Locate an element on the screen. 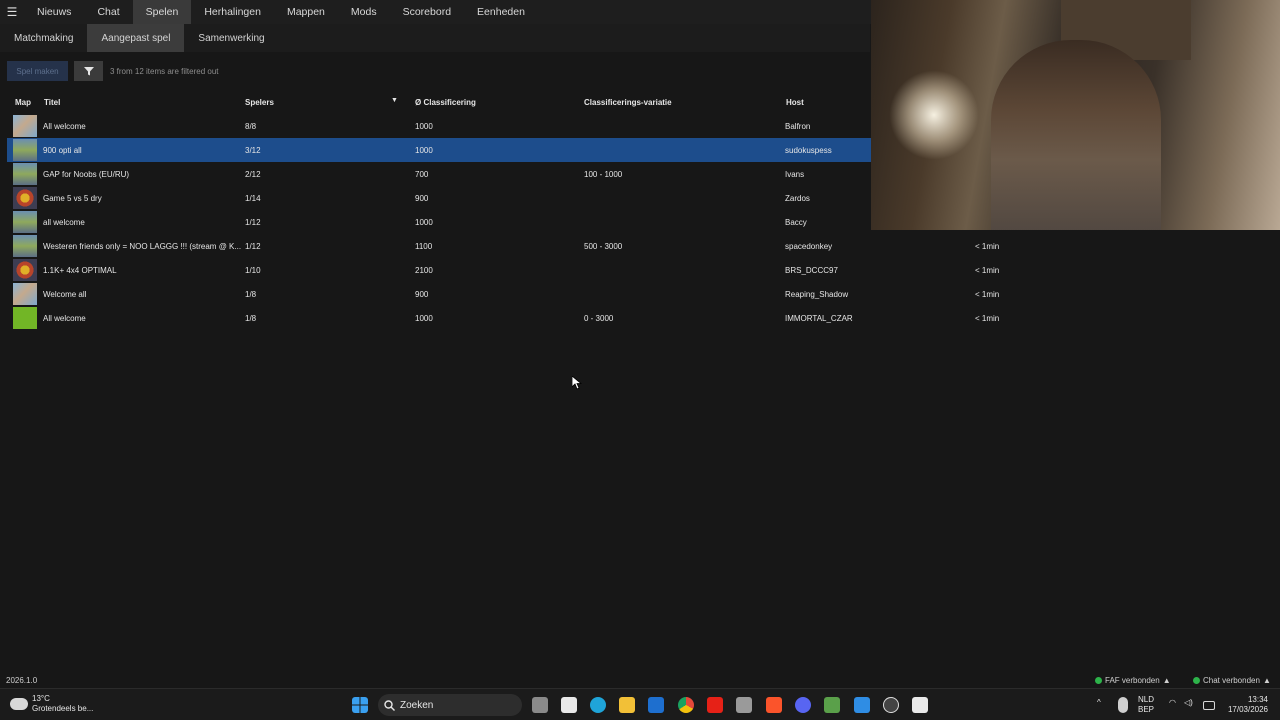 The height and width of the screenshot is (720, 1280). notepad-icon is located at coordinates (920, 705).